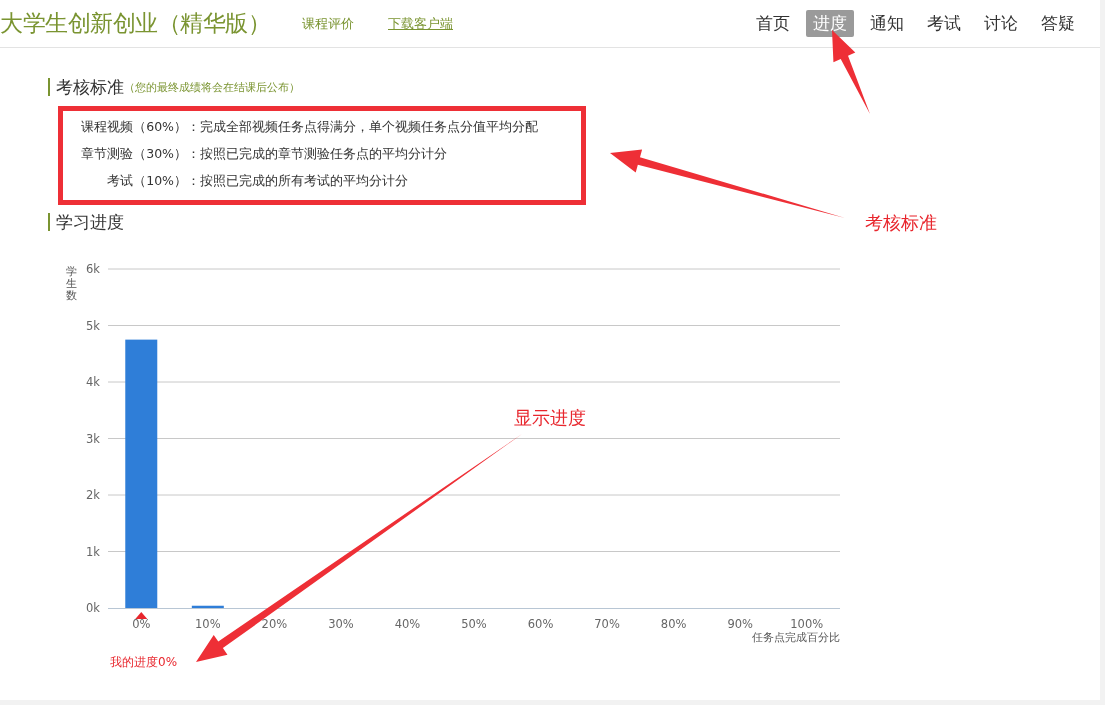 Image resolution: width=1105 pixels, height=705 pixels. Describe the element at coordinates (133, 127) in the screenshot. I see `criterion-name: 课程视频（60%）` at that location.